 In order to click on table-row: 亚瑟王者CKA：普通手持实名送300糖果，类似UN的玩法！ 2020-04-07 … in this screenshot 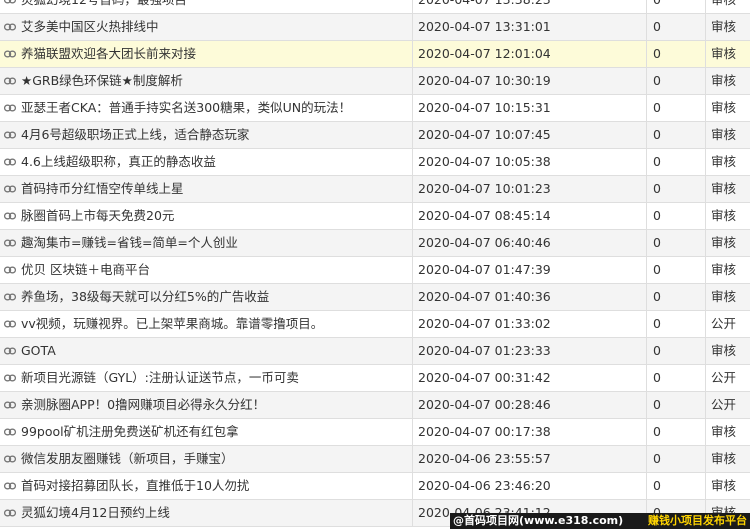, I will do `click(375, 108)`.